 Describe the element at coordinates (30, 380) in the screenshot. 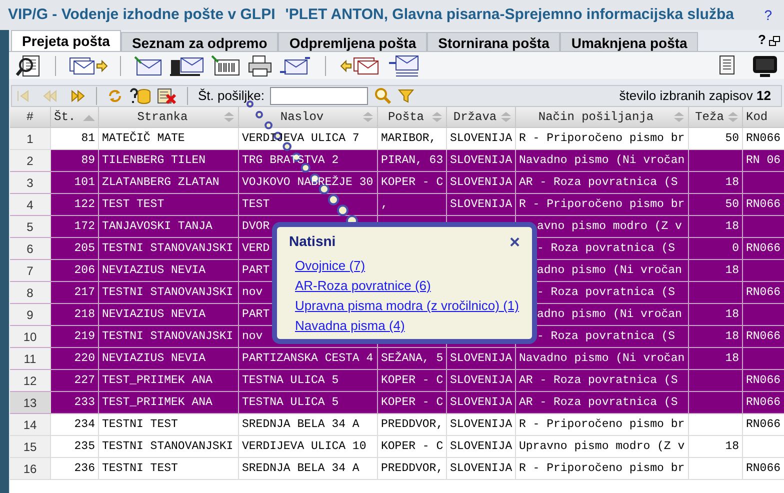

I see `row-number: 12` at that location.